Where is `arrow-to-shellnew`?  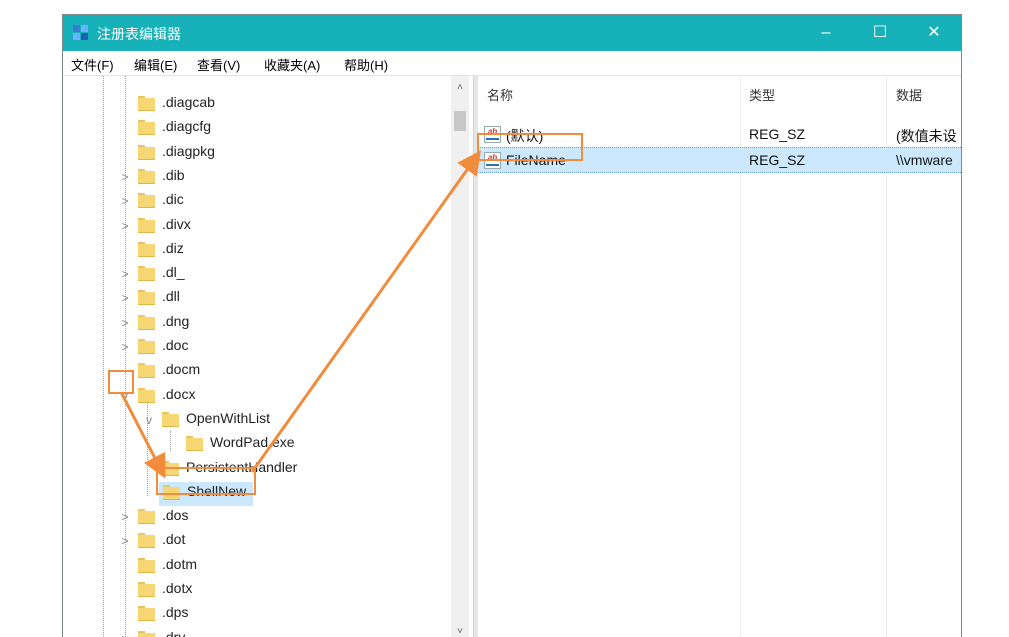
arrow-to-shellnew is located at coordinates (142, 435).